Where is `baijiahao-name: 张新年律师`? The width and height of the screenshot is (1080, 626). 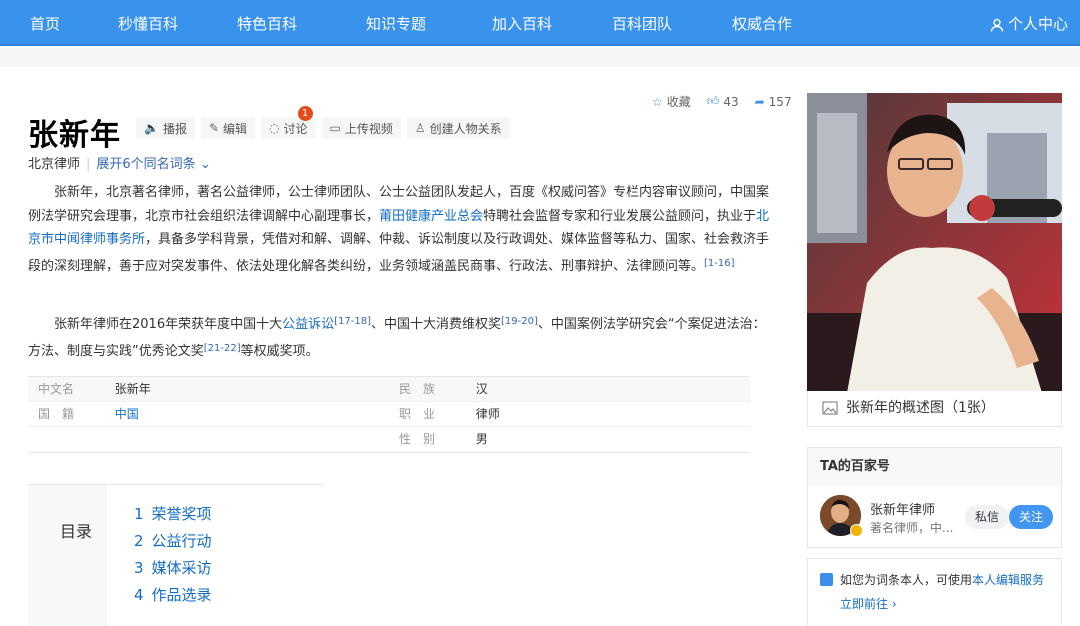 baijiahao-name: 张新年律师 is located at coordinates (902, 508).